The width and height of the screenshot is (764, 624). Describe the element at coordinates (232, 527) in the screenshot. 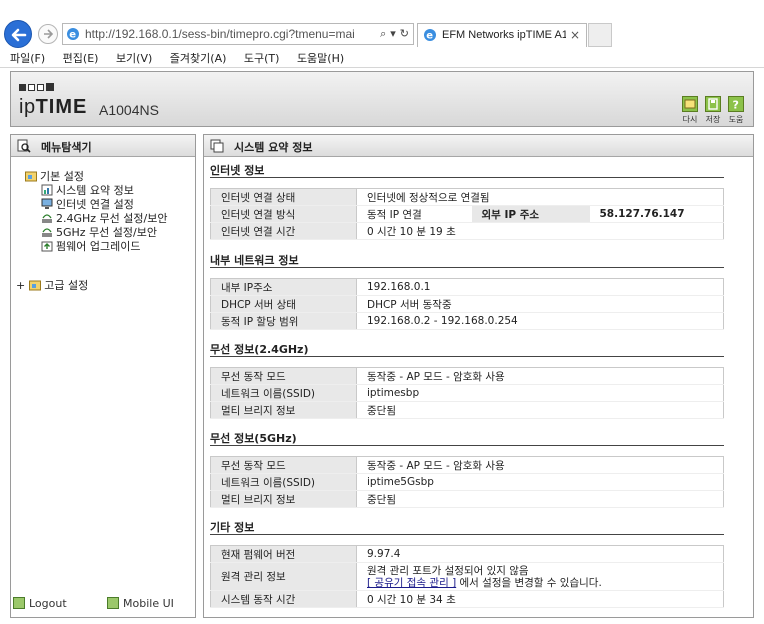

I see `etc-info-heading: 기타 정보` at that location.